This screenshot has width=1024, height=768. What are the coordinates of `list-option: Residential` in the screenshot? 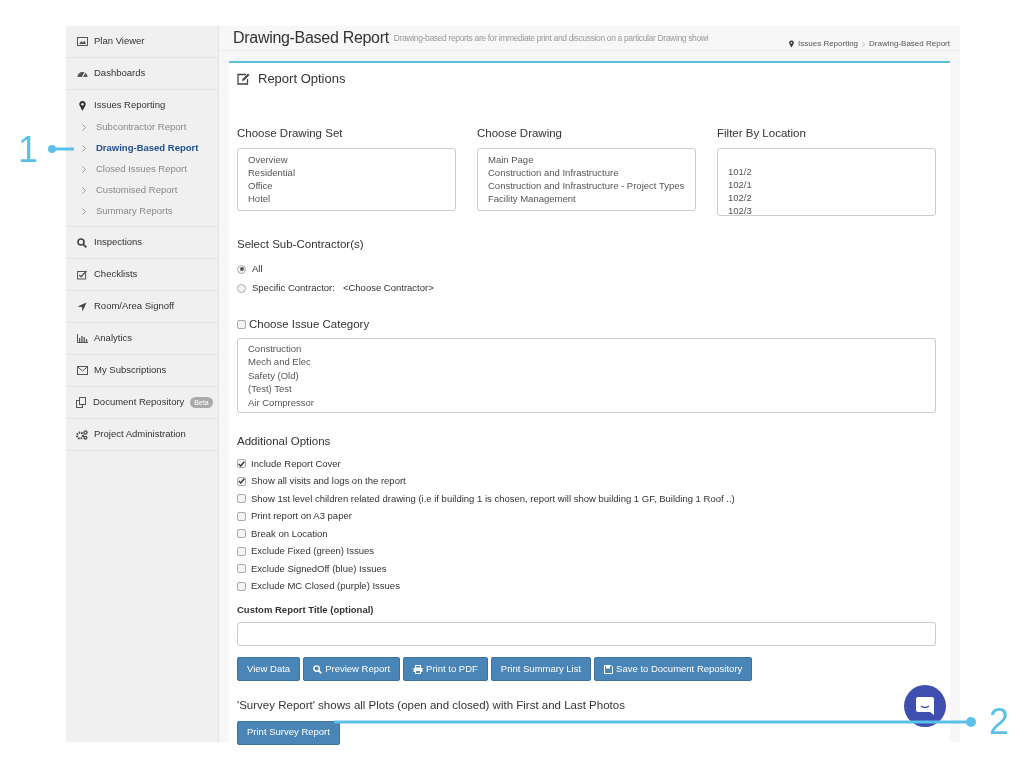 It's located at (346, 173).